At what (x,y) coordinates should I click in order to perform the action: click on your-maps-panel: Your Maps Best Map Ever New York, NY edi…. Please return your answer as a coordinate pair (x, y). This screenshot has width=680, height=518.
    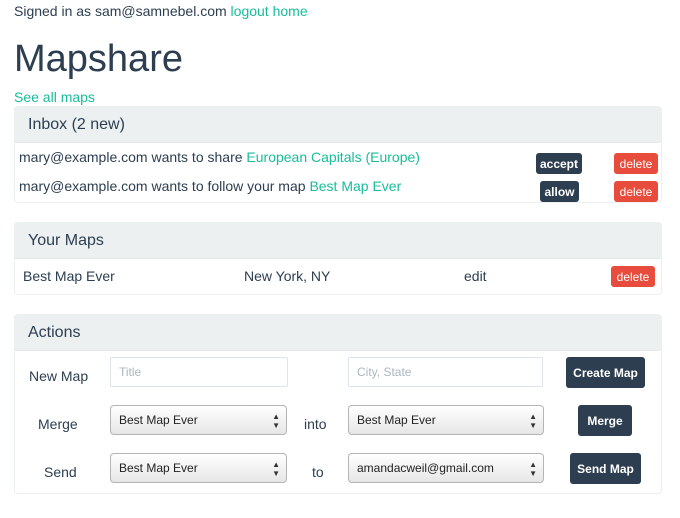
    Looking at the image, I should click on (338, 258).